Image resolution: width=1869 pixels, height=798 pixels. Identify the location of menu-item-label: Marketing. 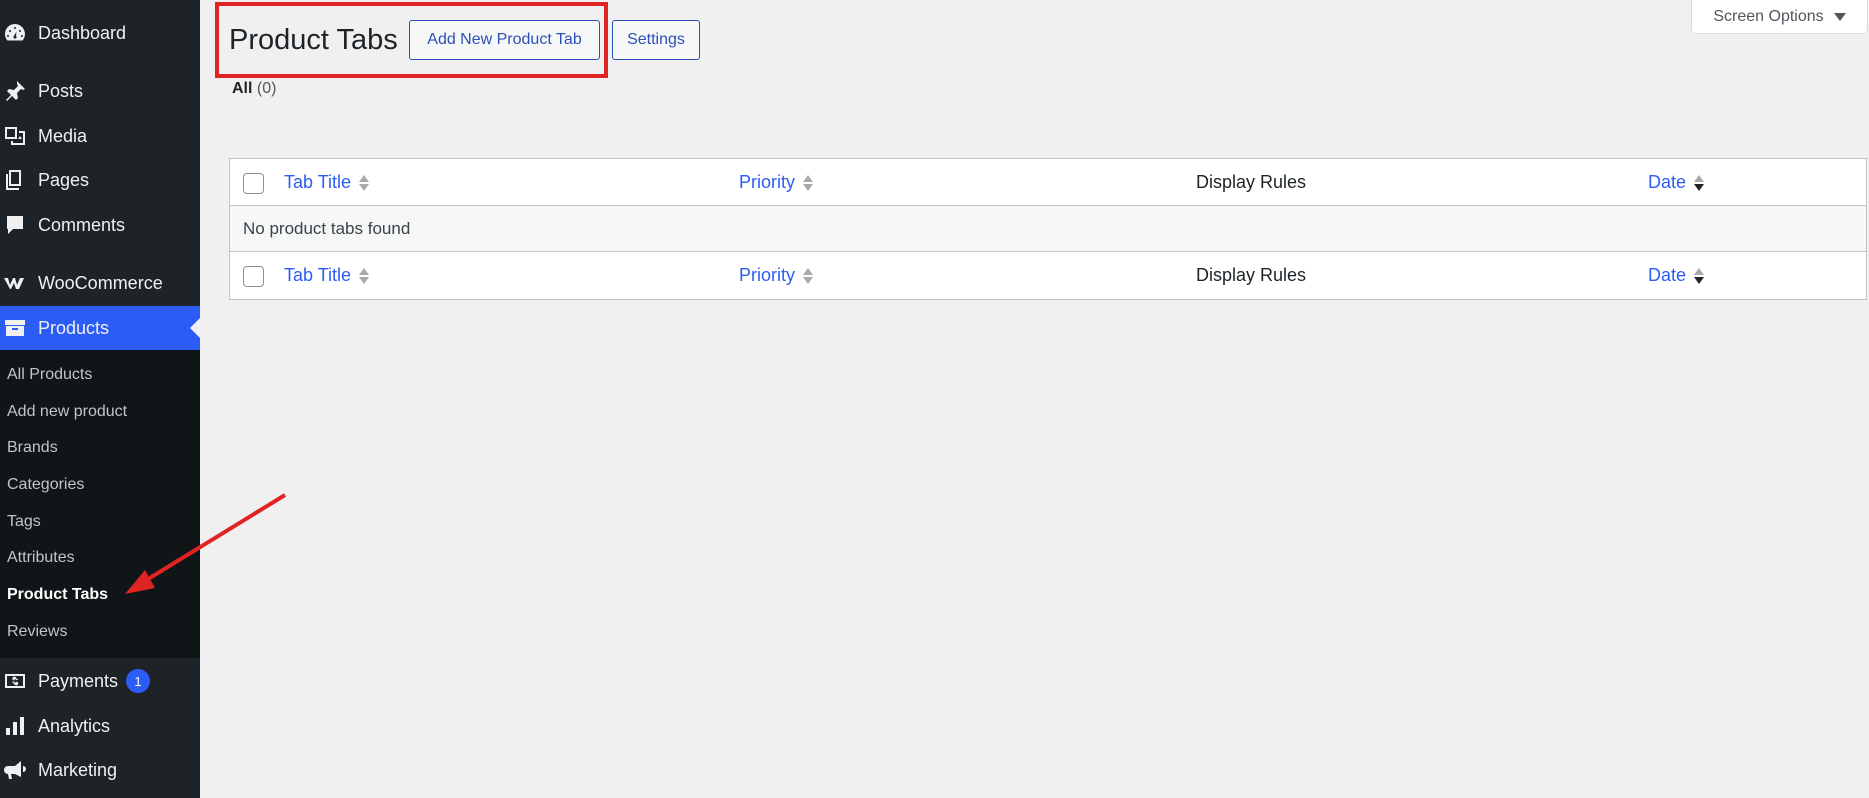
(78, 769).